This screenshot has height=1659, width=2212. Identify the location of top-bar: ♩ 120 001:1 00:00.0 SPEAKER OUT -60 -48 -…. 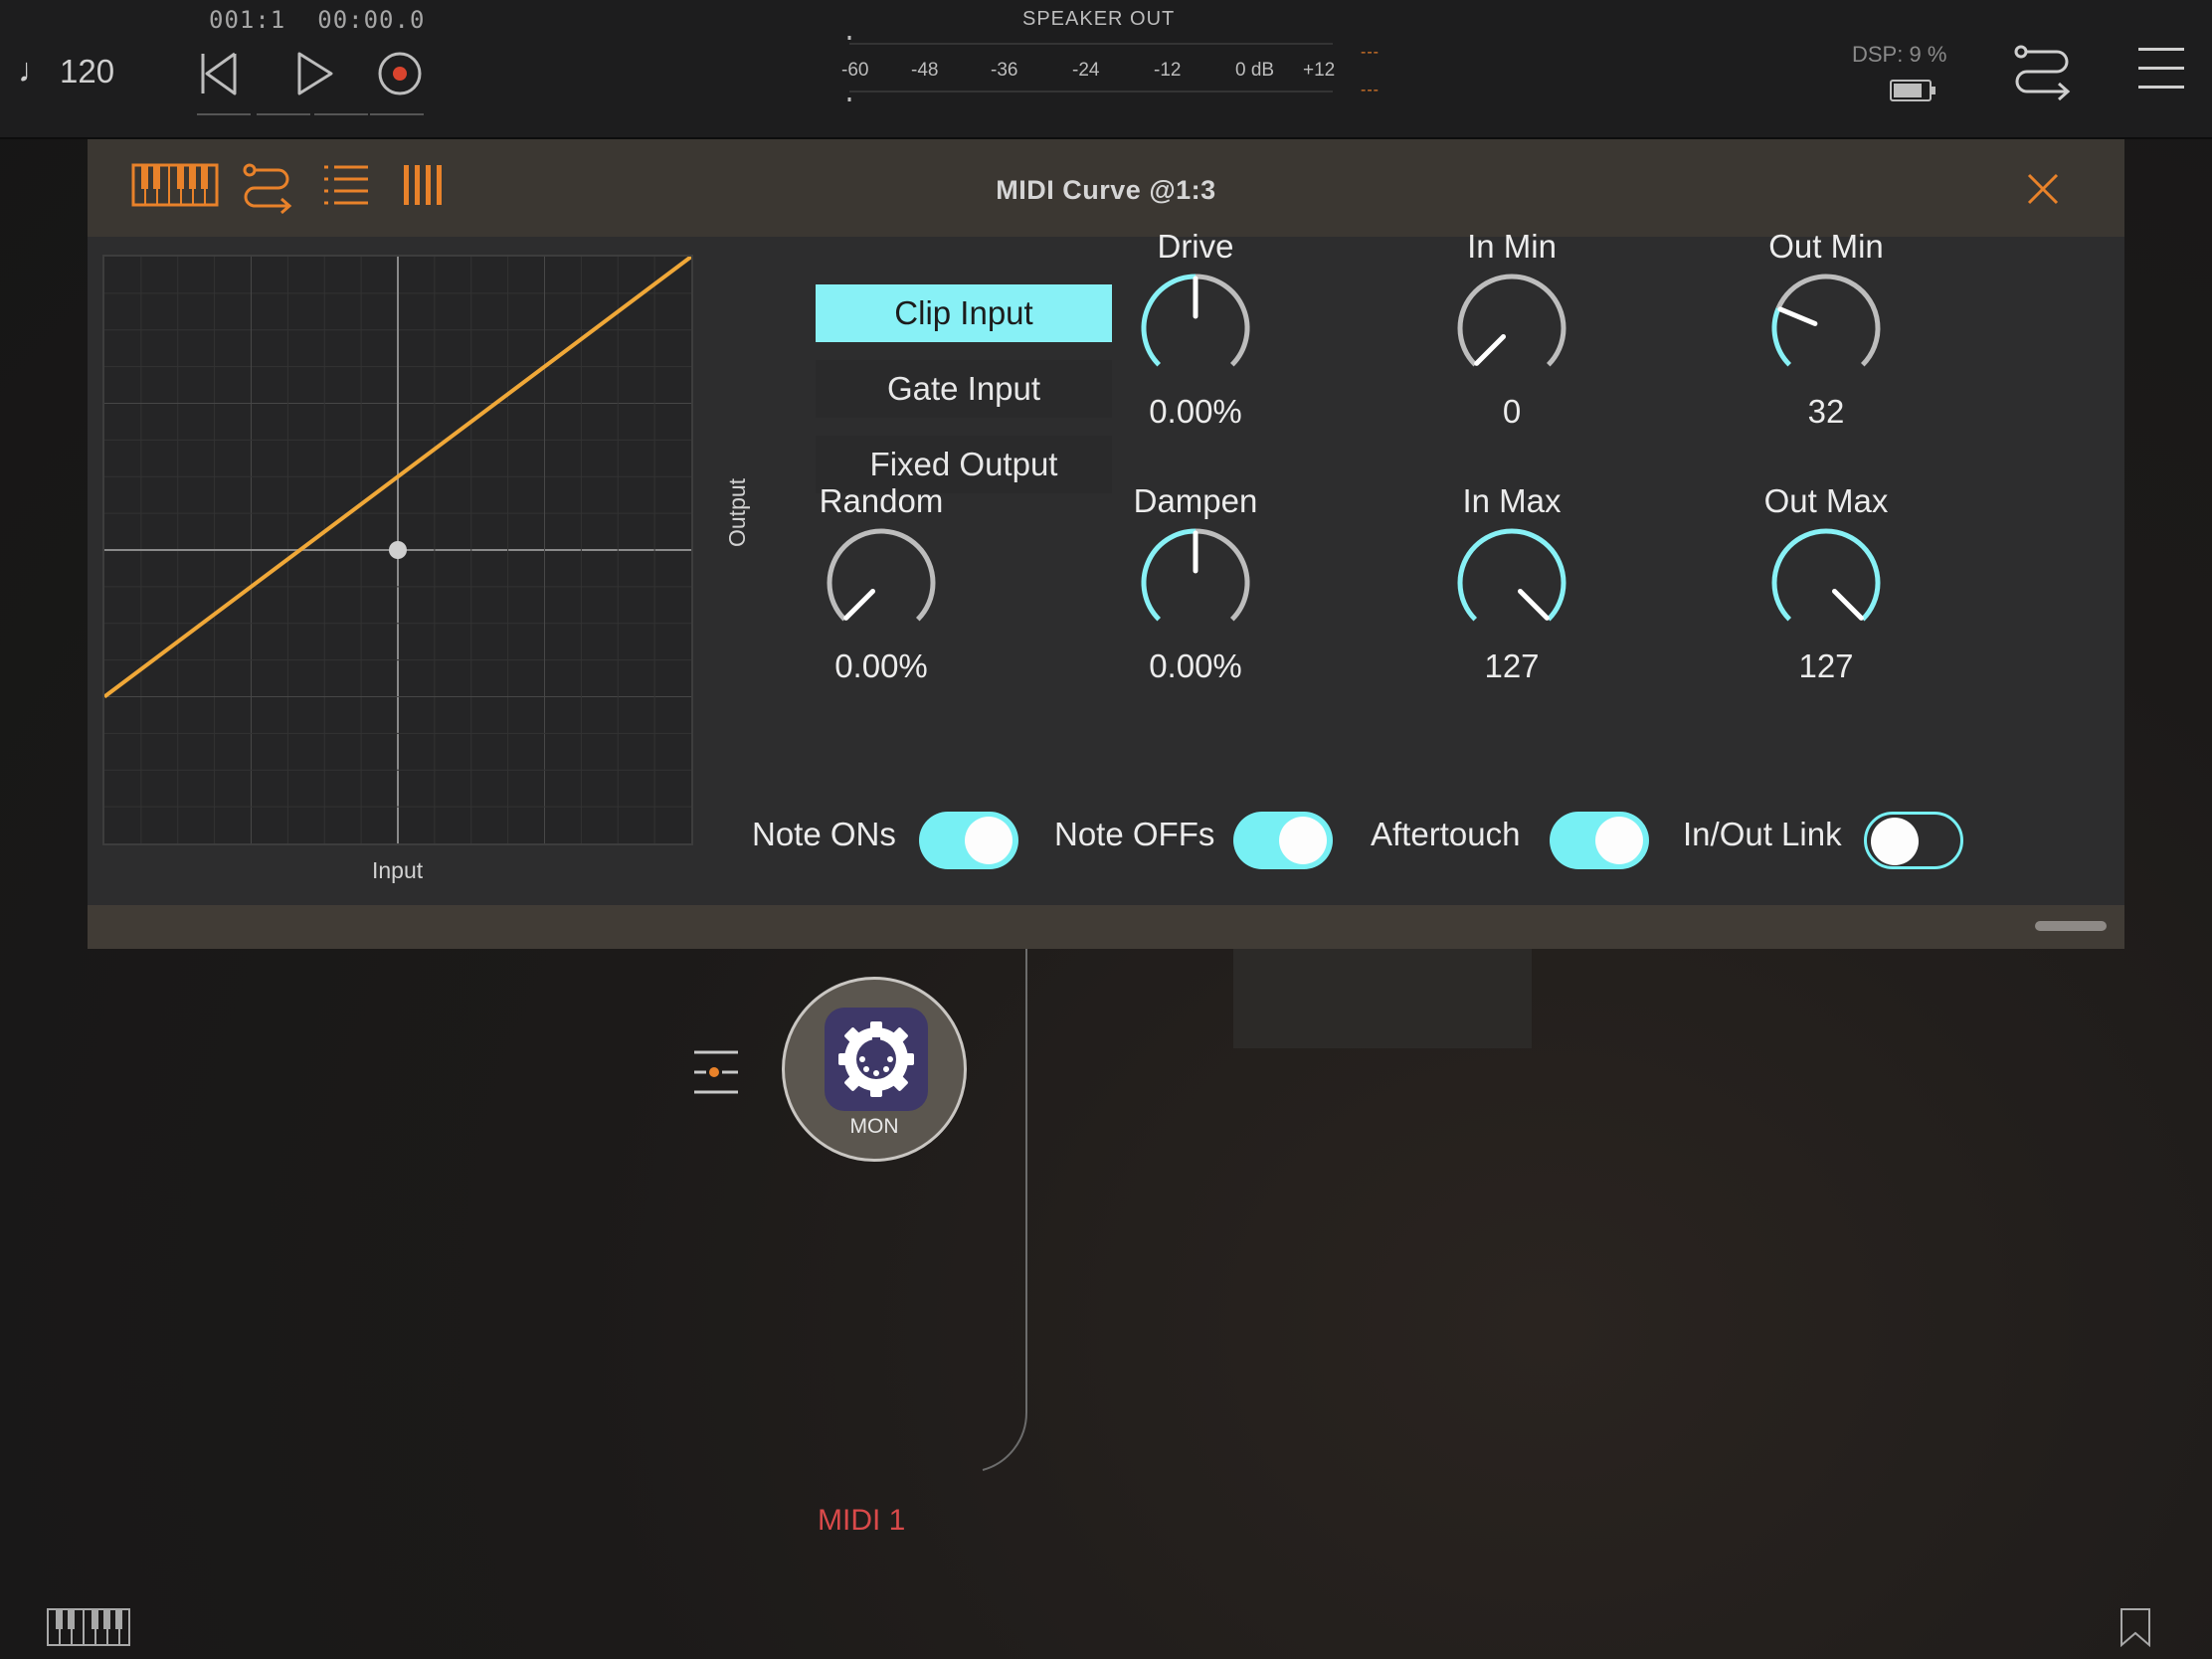
(1106, 69).